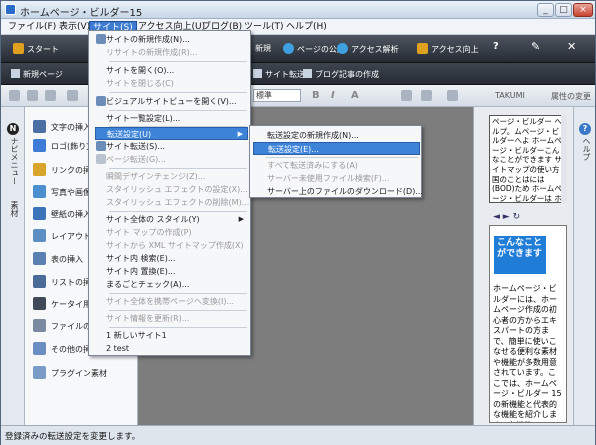 This screenshot has width=596, height=445. What do you see at coordinates (39, 191) in the screenshot?
I see `photo-icon` at bounding box center [39, 191].